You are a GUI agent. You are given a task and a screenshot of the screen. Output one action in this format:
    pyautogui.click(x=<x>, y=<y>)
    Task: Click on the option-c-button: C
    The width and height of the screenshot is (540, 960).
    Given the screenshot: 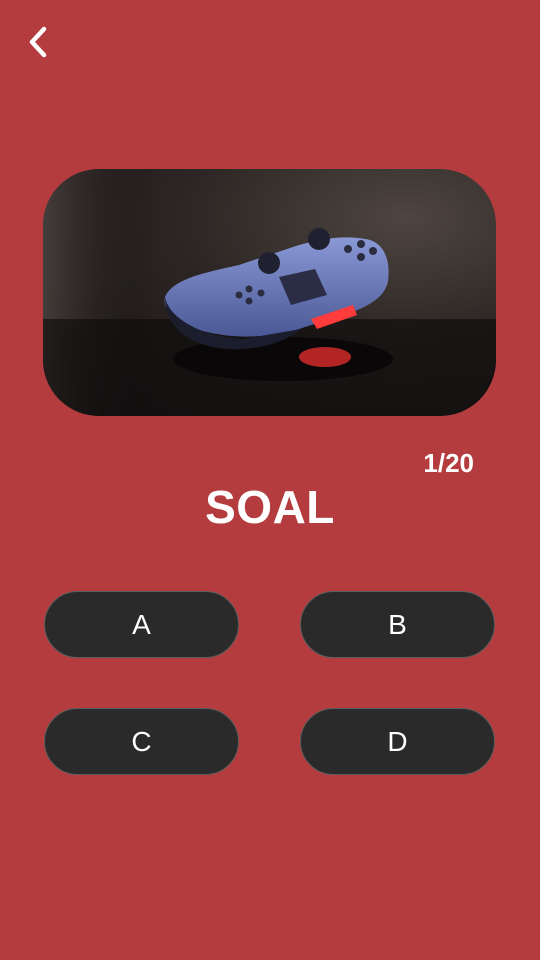 What is the action you would take?
    pyautogui.click(x=141, y=741)
    